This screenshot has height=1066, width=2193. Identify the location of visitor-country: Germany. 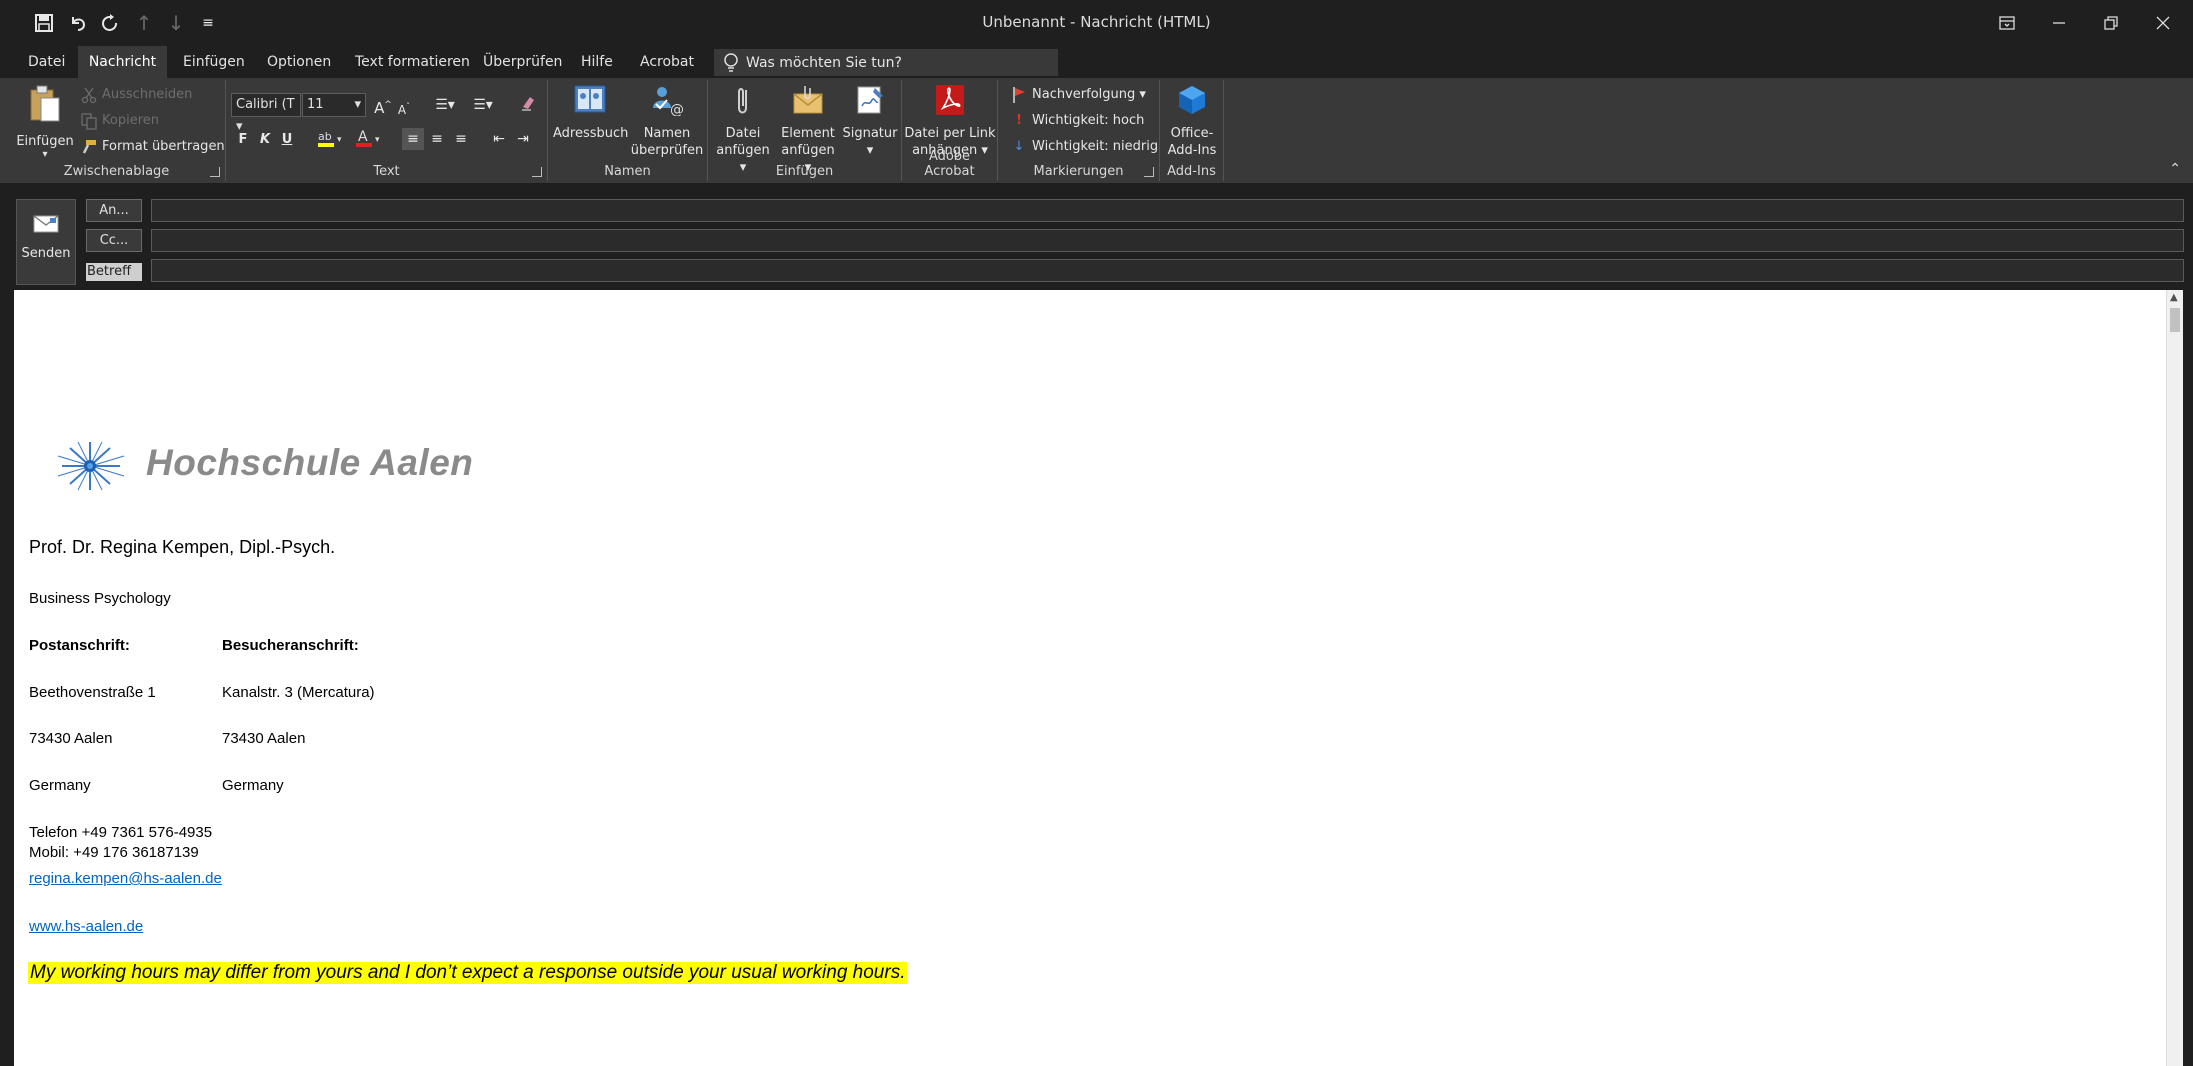
(253, 785).